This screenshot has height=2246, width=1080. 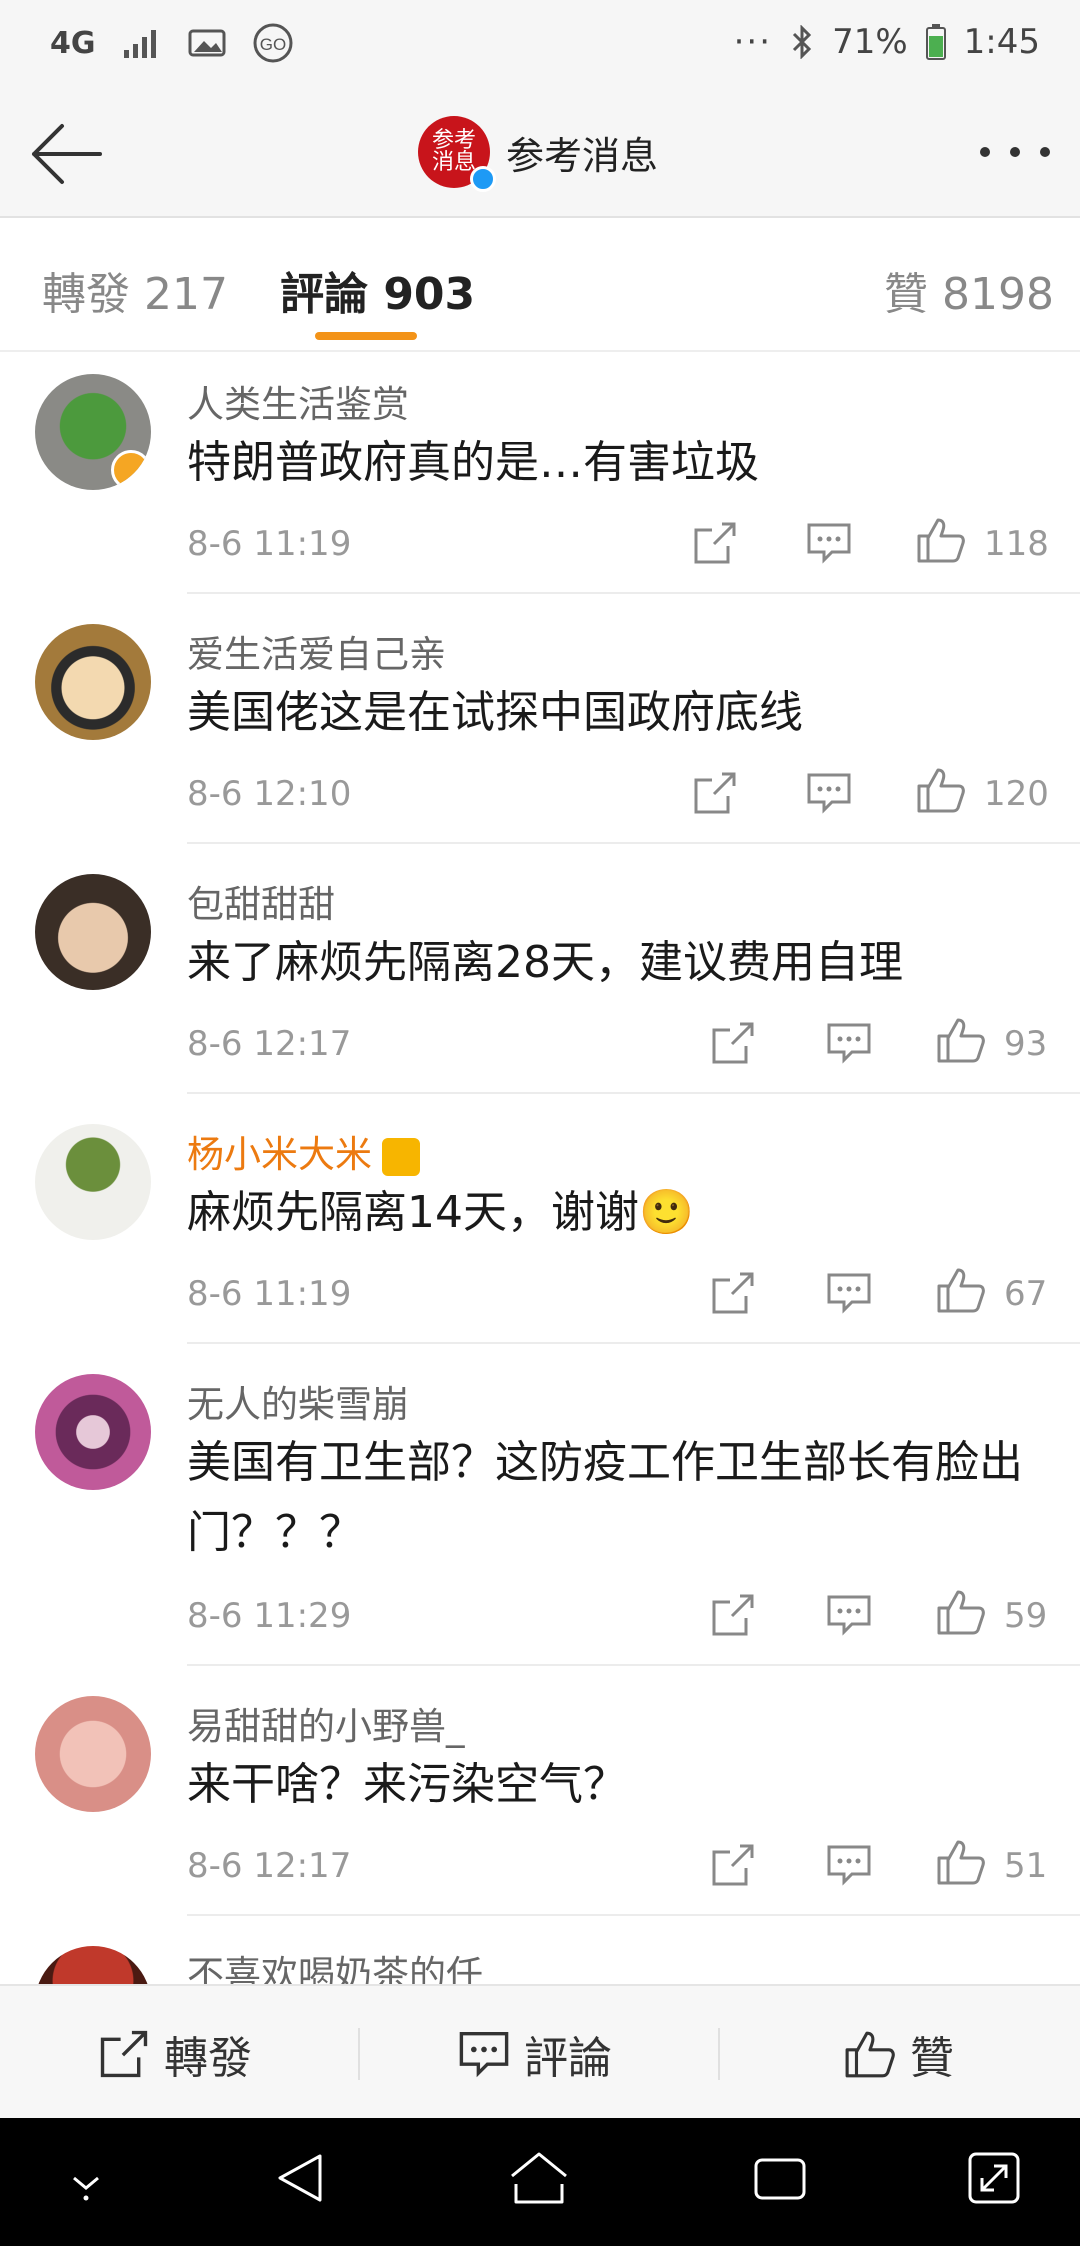 I want to click on account-header: 参考消息 参考消息, so click(x=538, y=154).